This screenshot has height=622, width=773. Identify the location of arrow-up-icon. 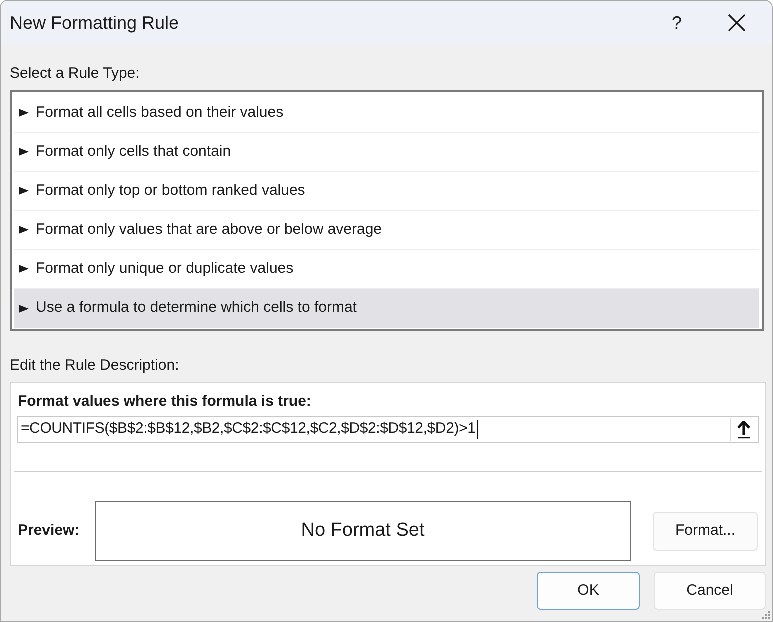
(744, 429).